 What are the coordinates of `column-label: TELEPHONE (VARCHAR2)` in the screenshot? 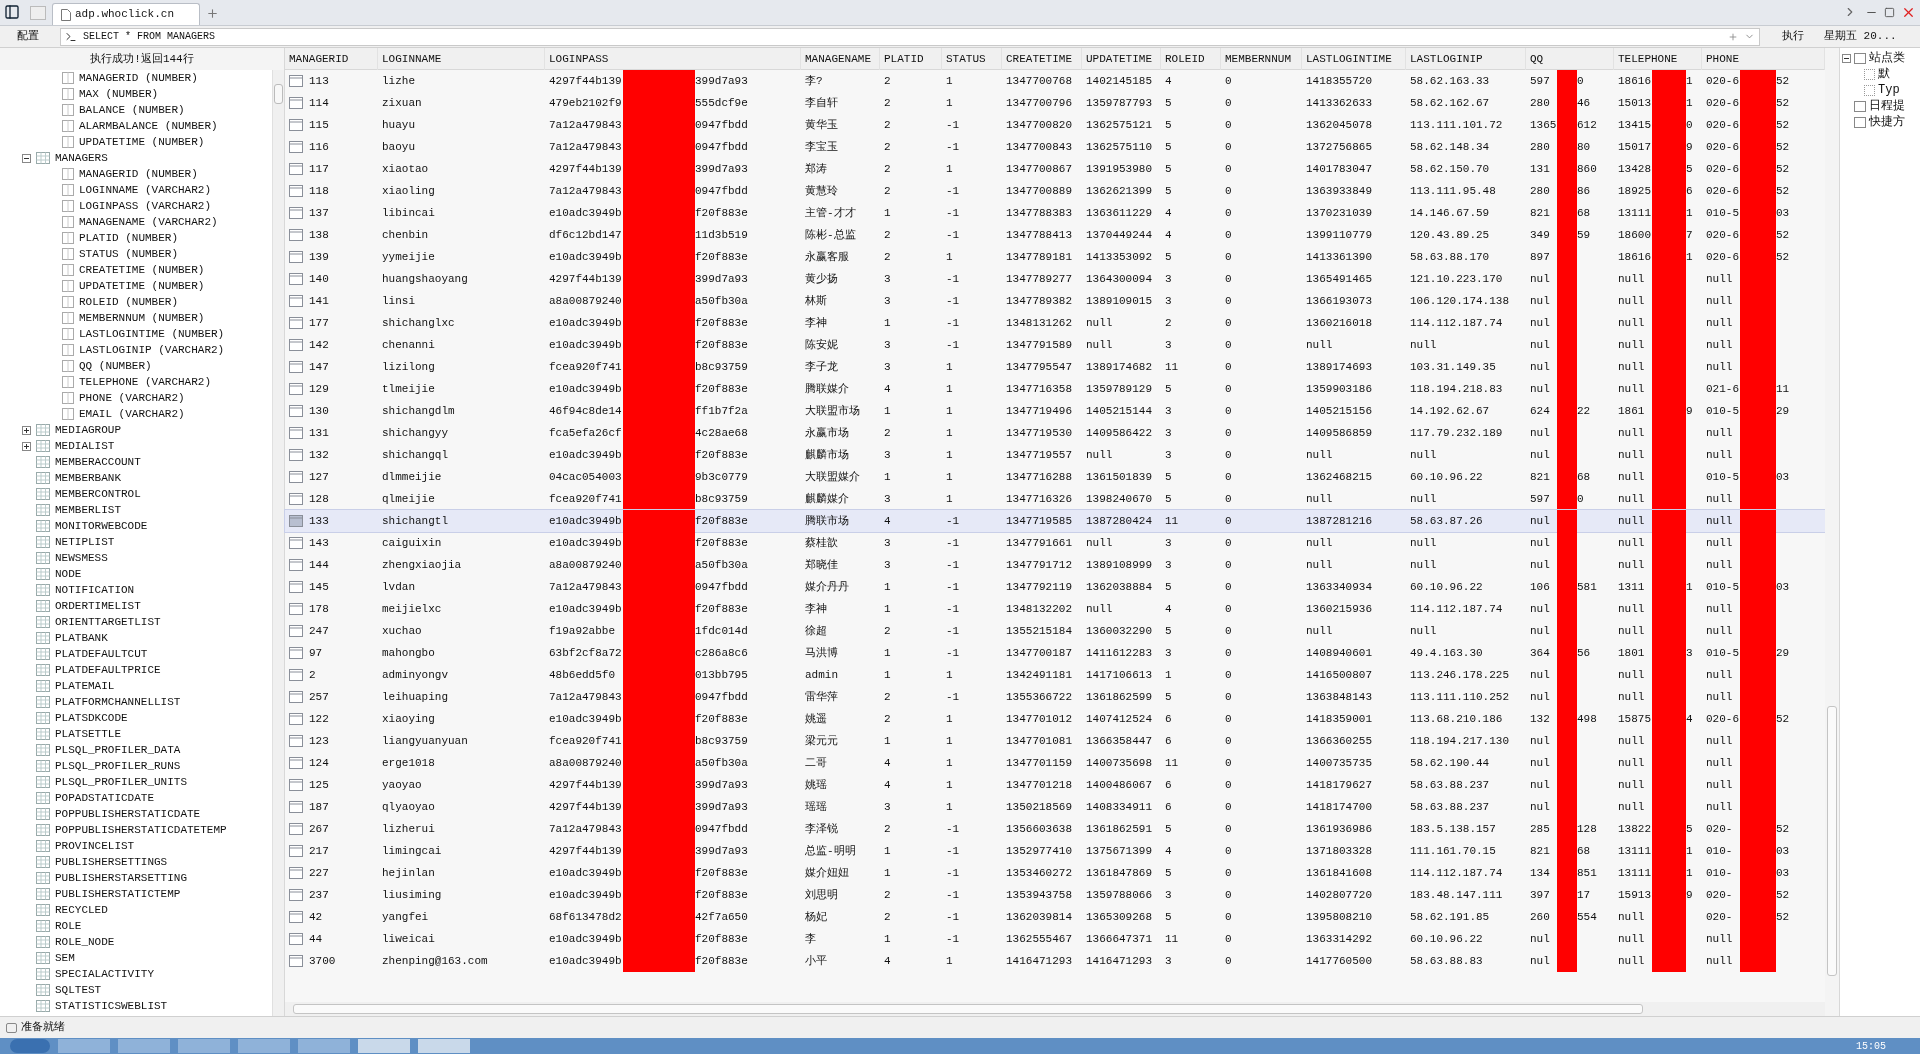 It's located at (145, 382).